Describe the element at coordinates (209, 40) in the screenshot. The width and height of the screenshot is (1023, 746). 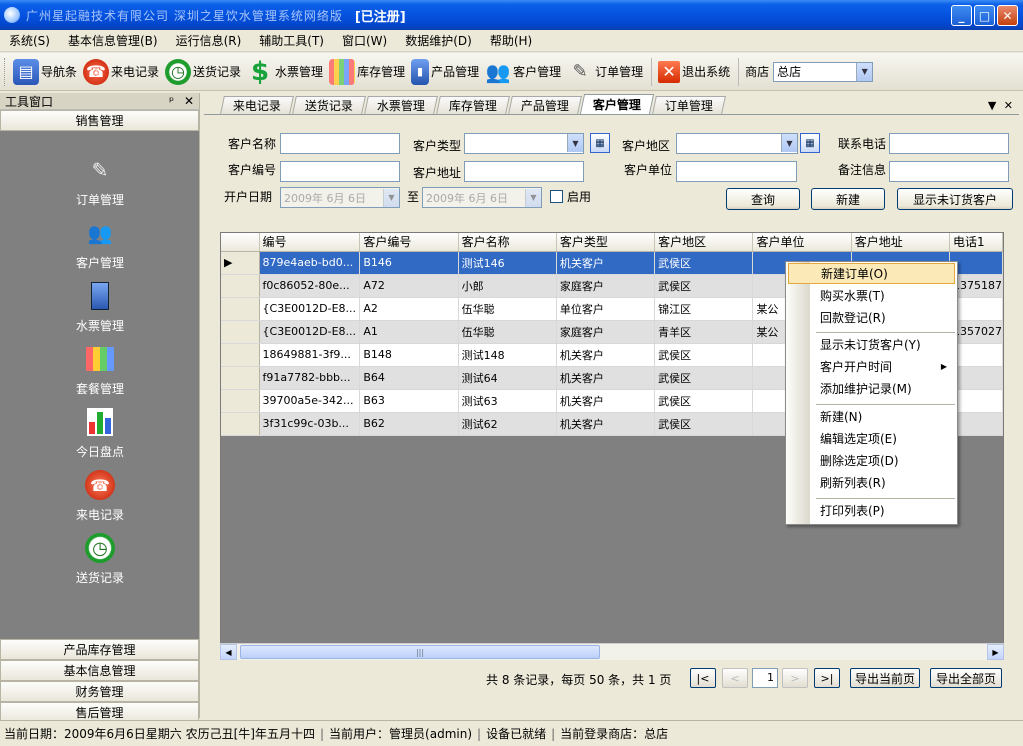
I see `menu-runtime-info: 运行信息(R)` at that location.